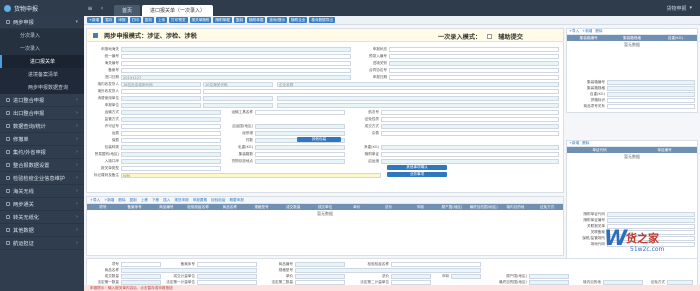 The height and width of the screenshot is (291, 700). Describe the element at coordinates (171, 140) in the screenshot. I see `insurance-field` at that location.